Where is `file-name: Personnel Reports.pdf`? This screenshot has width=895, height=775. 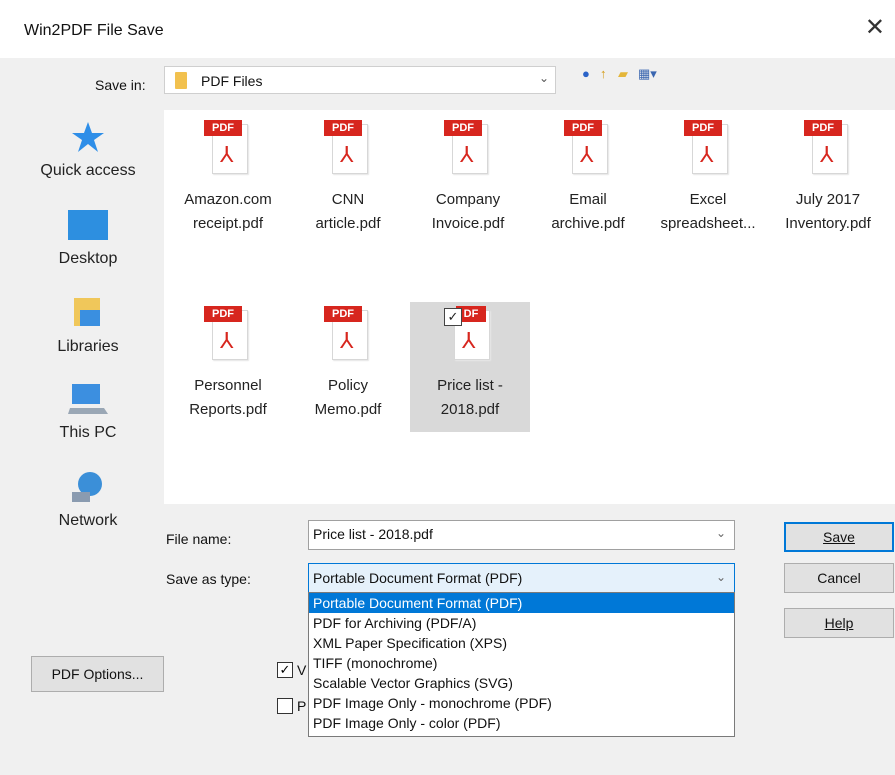
file-name: Personnel Reports.pdf is located at coordinates (228, 397).